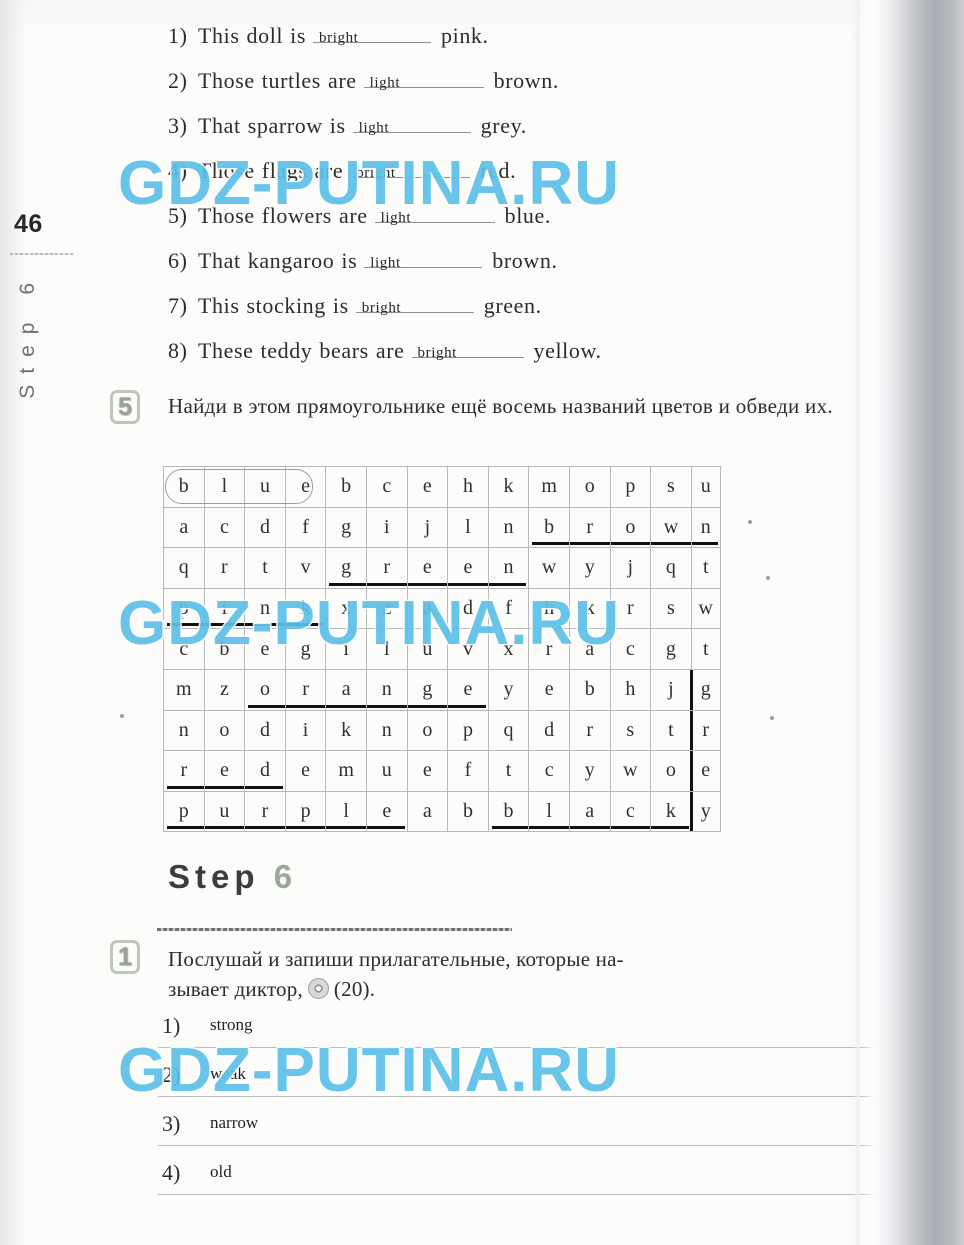 The height and width of the screenshot is (1245, 964). Describe the element at coordinates (561, 1176) in the screenshot. I see `answer-row: 4) old` at that location.